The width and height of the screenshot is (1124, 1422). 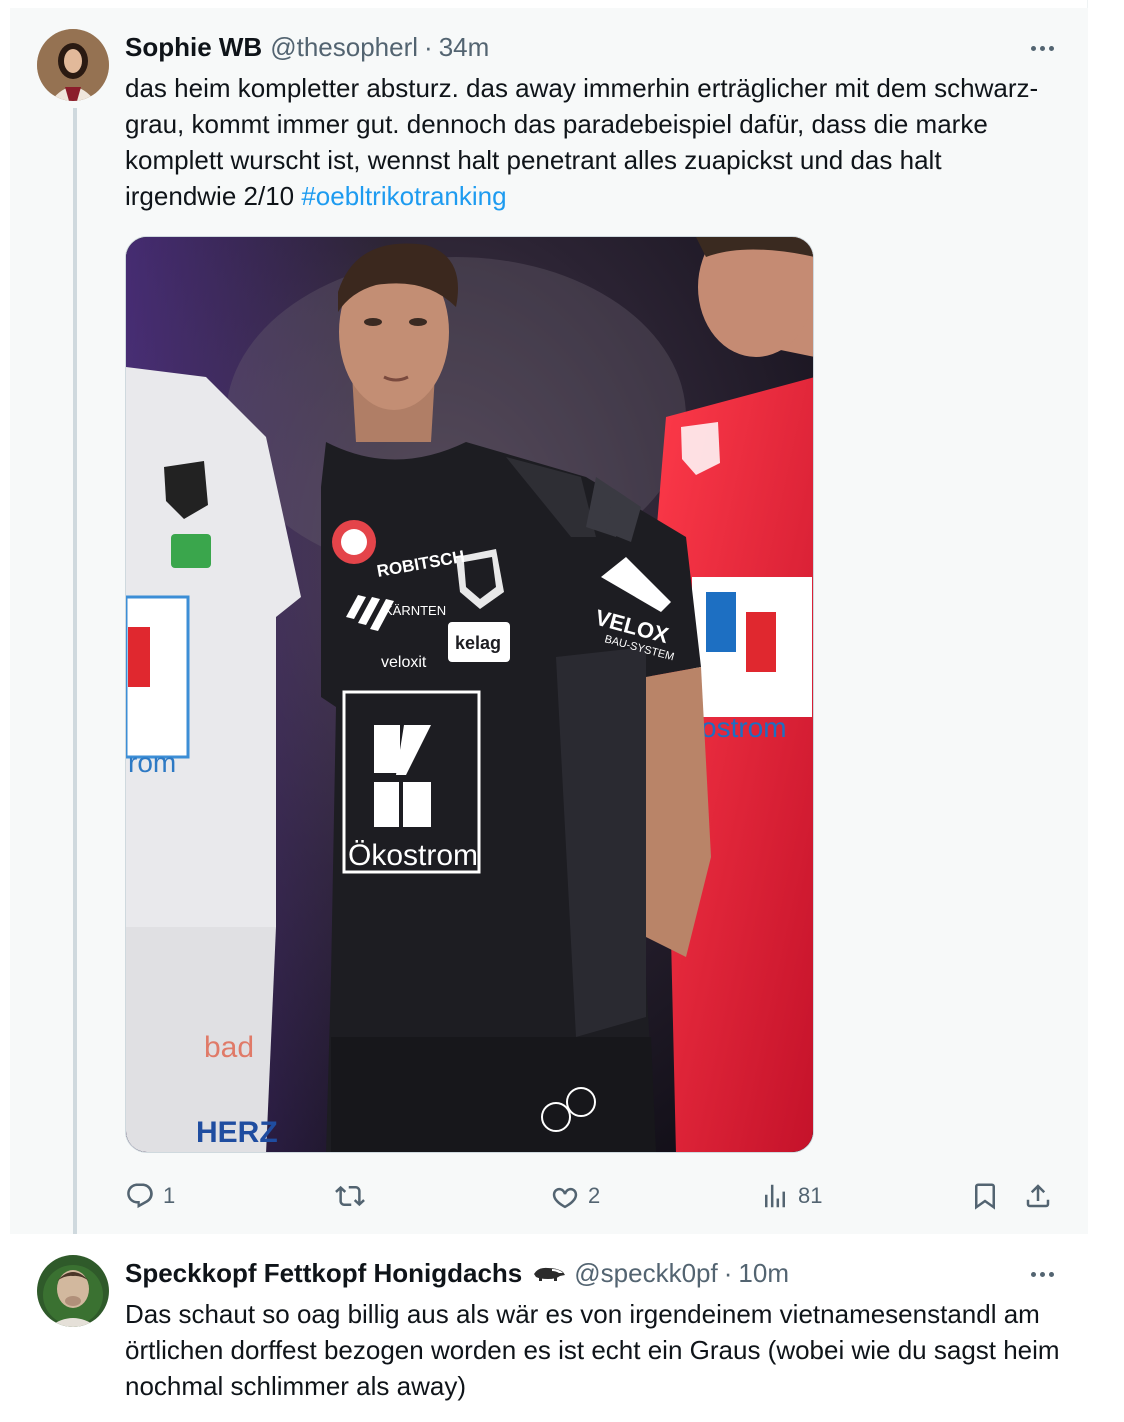 I want to click on author-name: Speckkopf Fettkopf Honigdachs, so click(x=323, y=1273).